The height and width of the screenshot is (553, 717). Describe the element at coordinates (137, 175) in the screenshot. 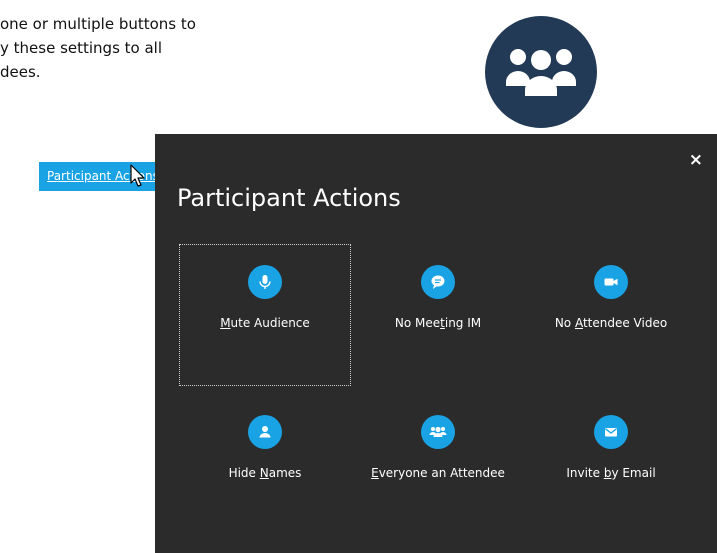

I see `mouse-cursor-icon` at that location.